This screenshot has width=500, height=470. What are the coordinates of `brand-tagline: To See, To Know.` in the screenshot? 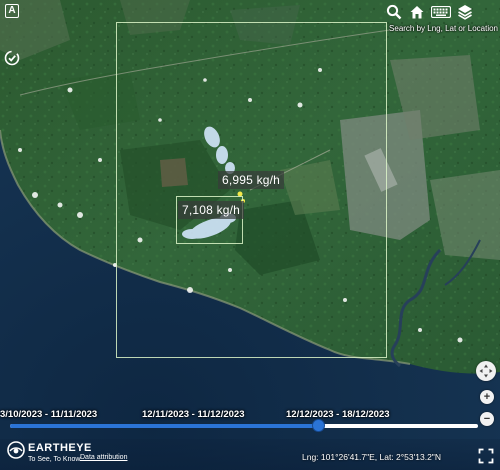 It's located at (55, 459).